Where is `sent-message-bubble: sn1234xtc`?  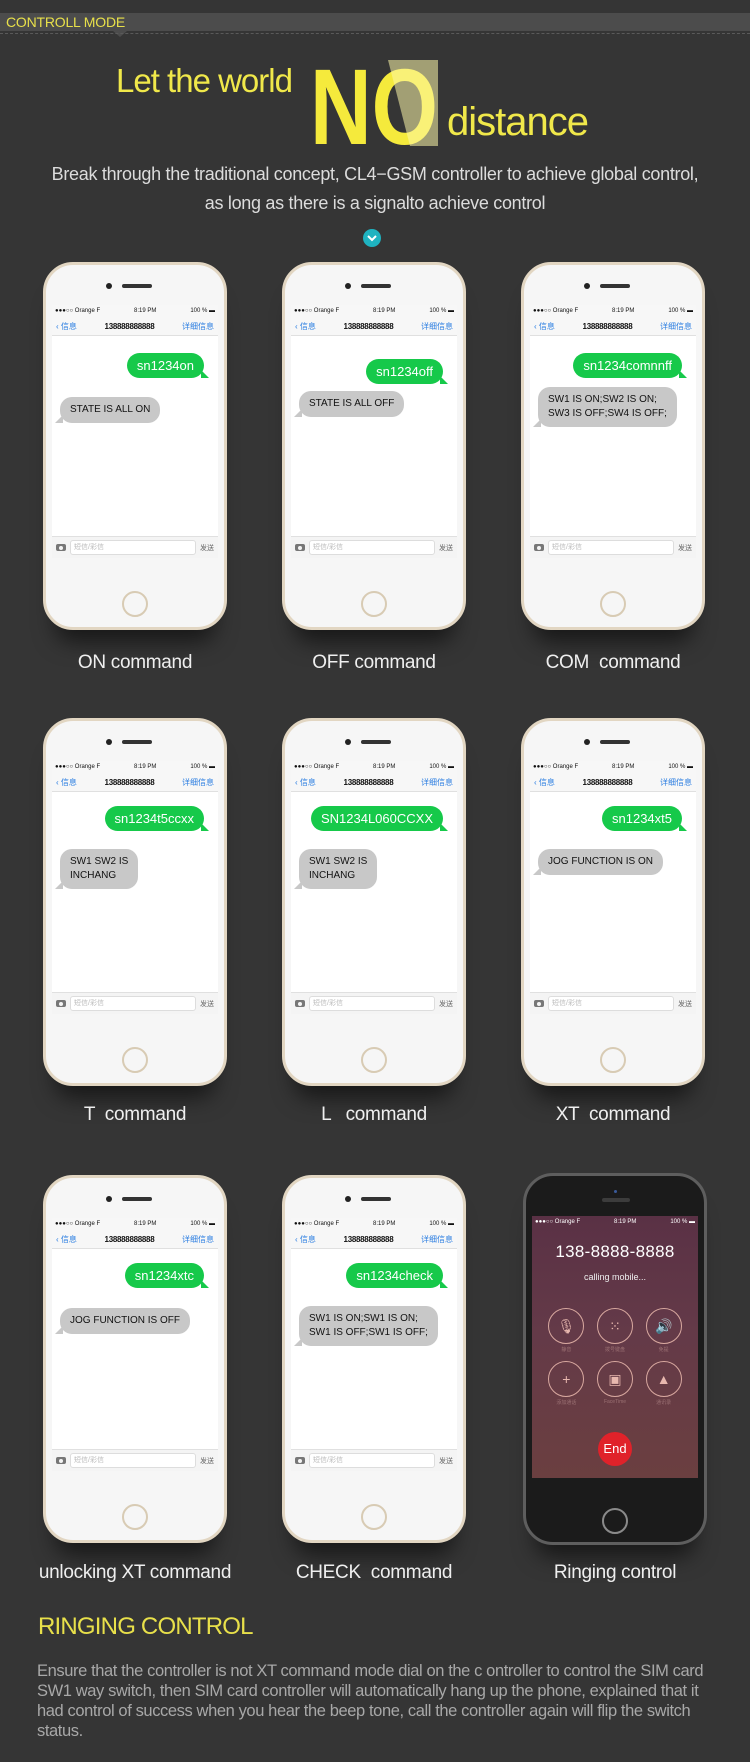
sent-message-bubble: sn1234xtc is located at coordinates (167, 1275).